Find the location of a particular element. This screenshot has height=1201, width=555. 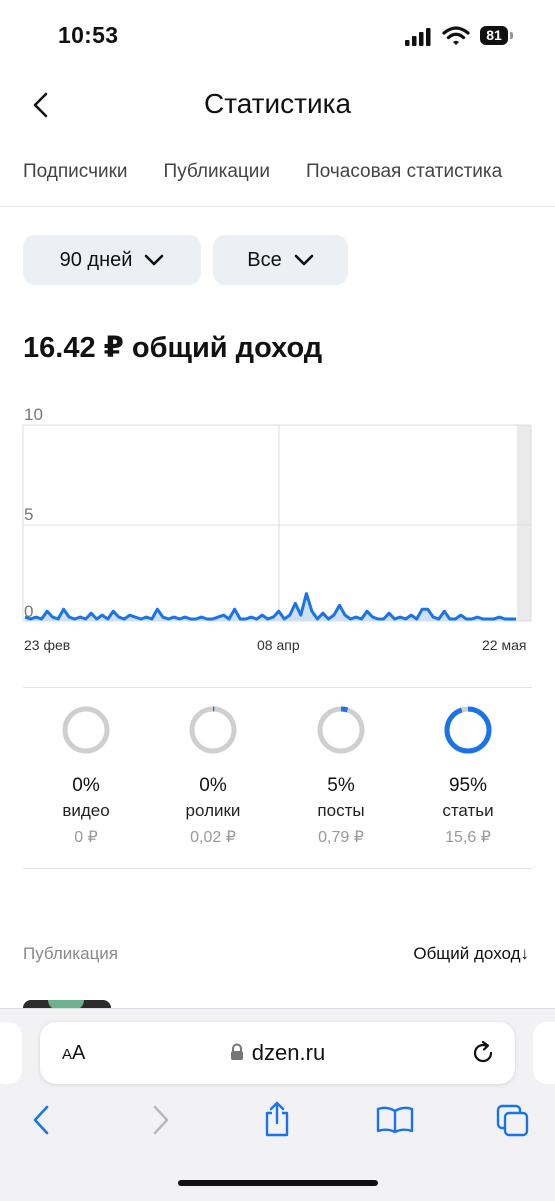

income-line is located at coordinates (270, 606).